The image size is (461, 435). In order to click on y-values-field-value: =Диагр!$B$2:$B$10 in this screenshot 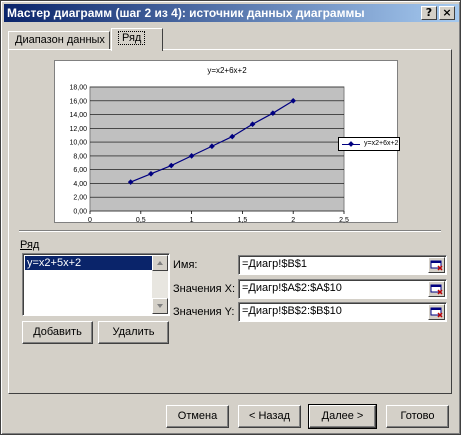, I will do `click(292, 311)`.